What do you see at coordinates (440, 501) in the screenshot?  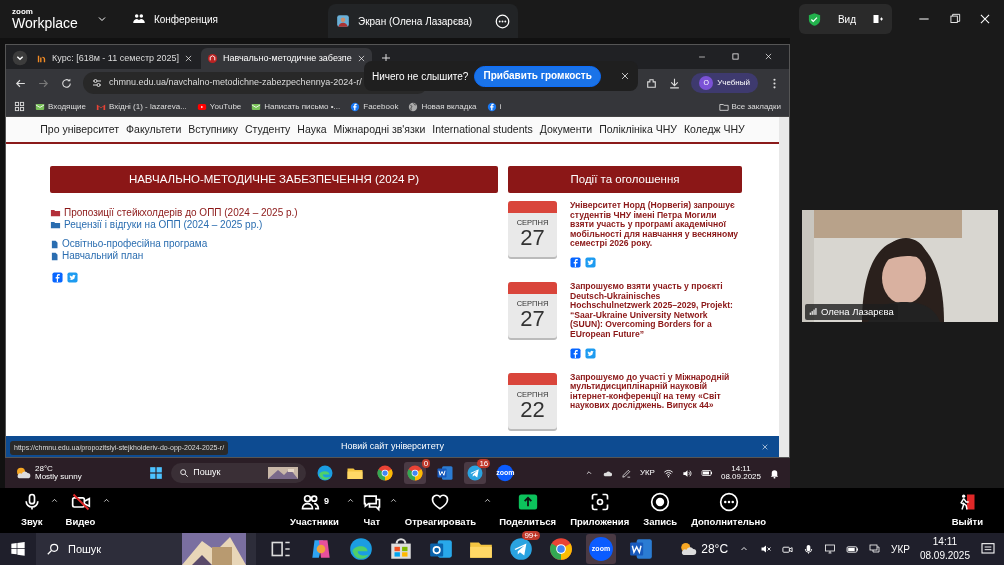 I see `heart-icon` at bounding box center [440, 501].